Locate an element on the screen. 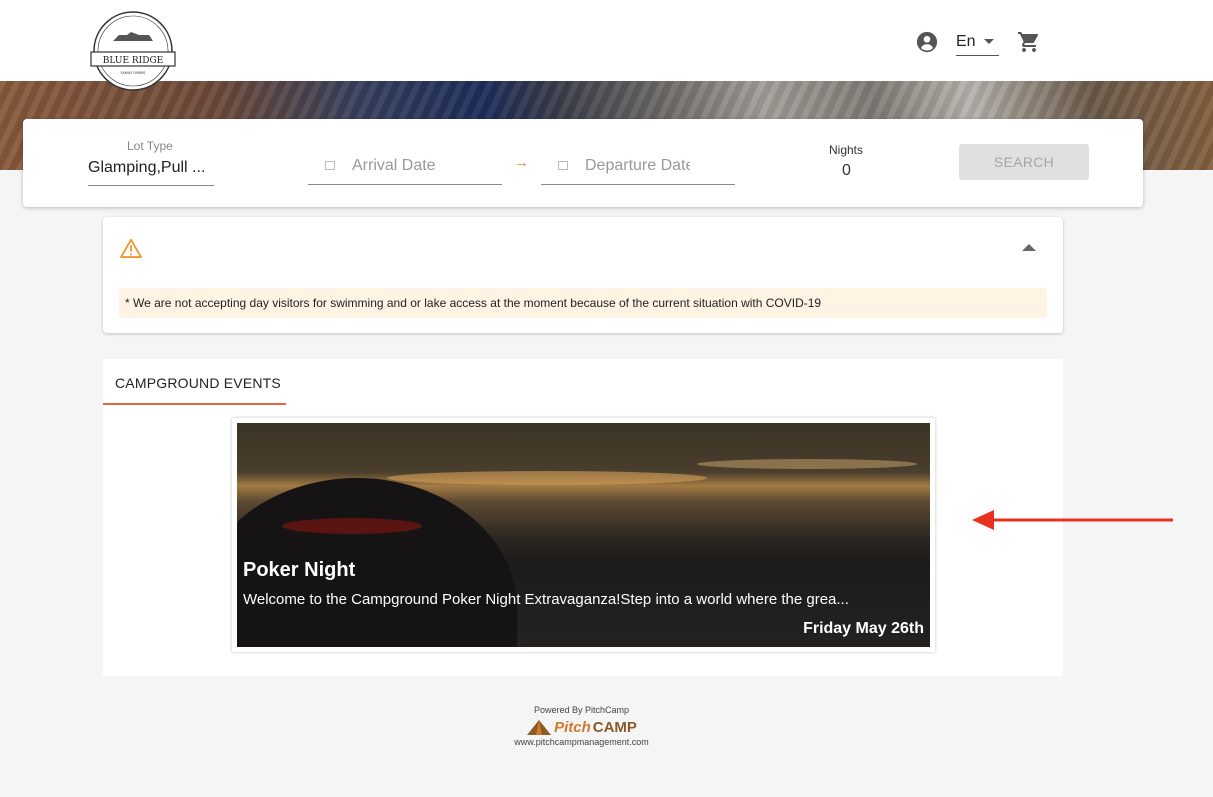  arrow-right-icon: → is located at coordinates (521, 162).